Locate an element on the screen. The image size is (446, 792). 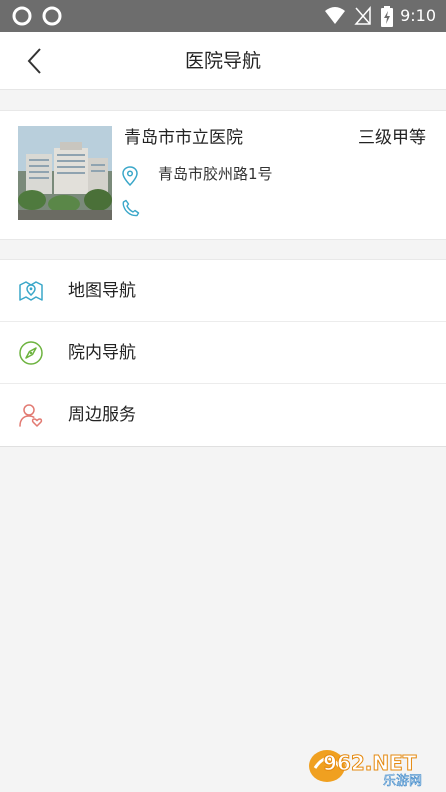
wifi-icon is located at coordinates (335, 15).